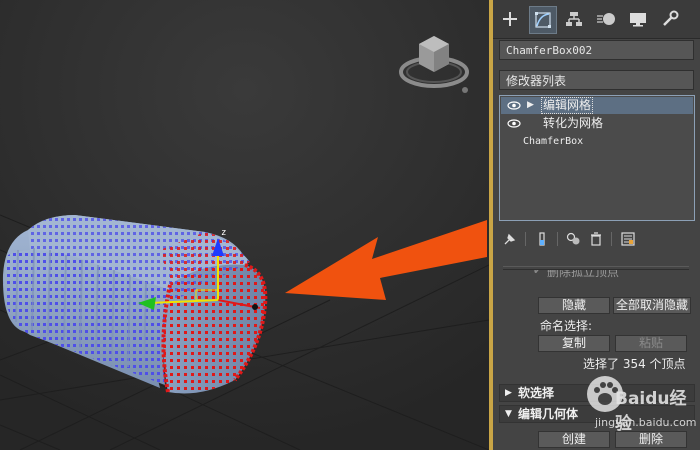 This screenshot has height=450, width=700. Describe the element at coordinates (573, 123) in the screenshot. I see `stack-item-label: 转化为网格` at that location.